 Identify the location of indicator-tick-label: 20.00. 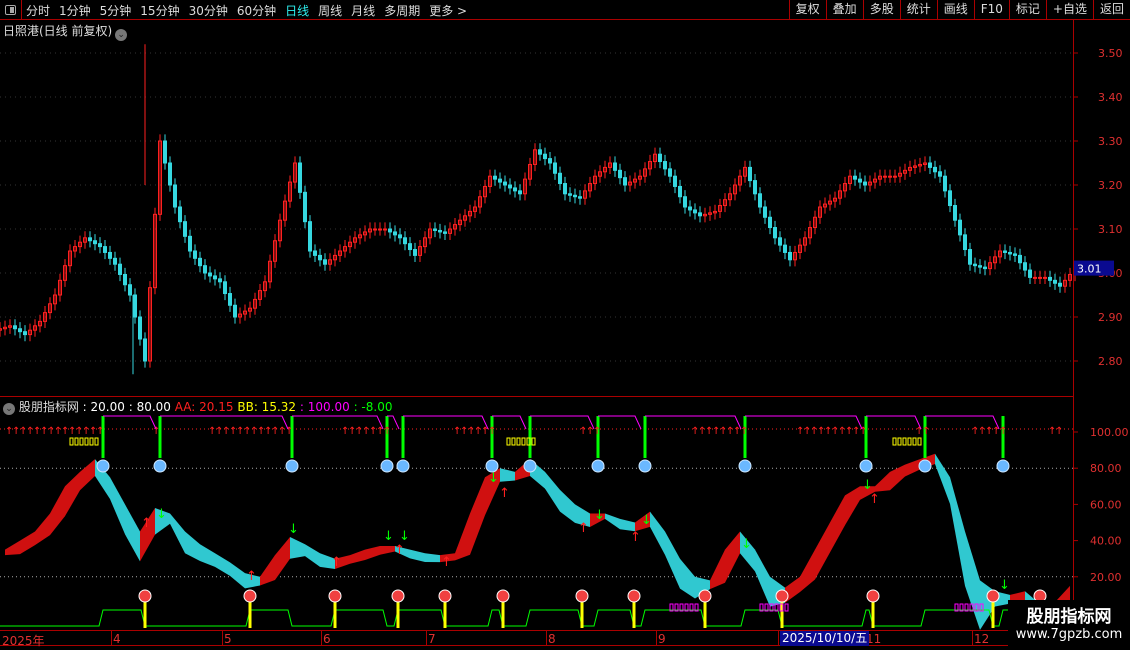
(1106, 577).